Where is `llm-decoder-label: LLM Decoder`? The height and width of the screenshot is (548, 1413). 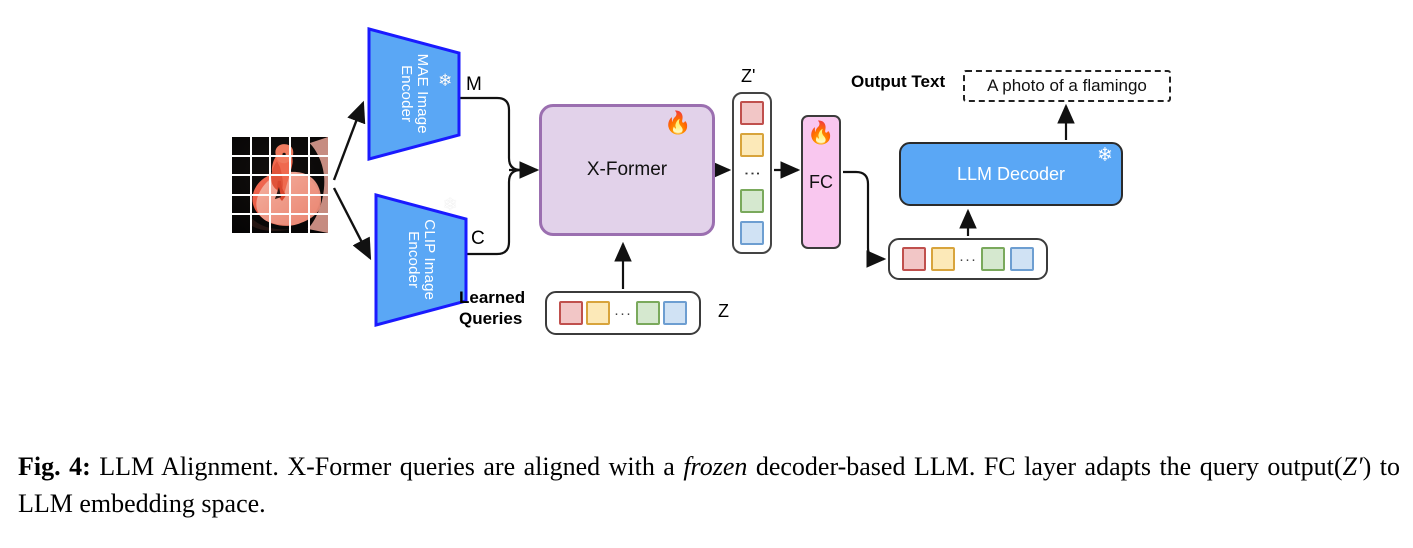
llm-decoder-label: LLM Decoder is located at coordinates (1011, 173).